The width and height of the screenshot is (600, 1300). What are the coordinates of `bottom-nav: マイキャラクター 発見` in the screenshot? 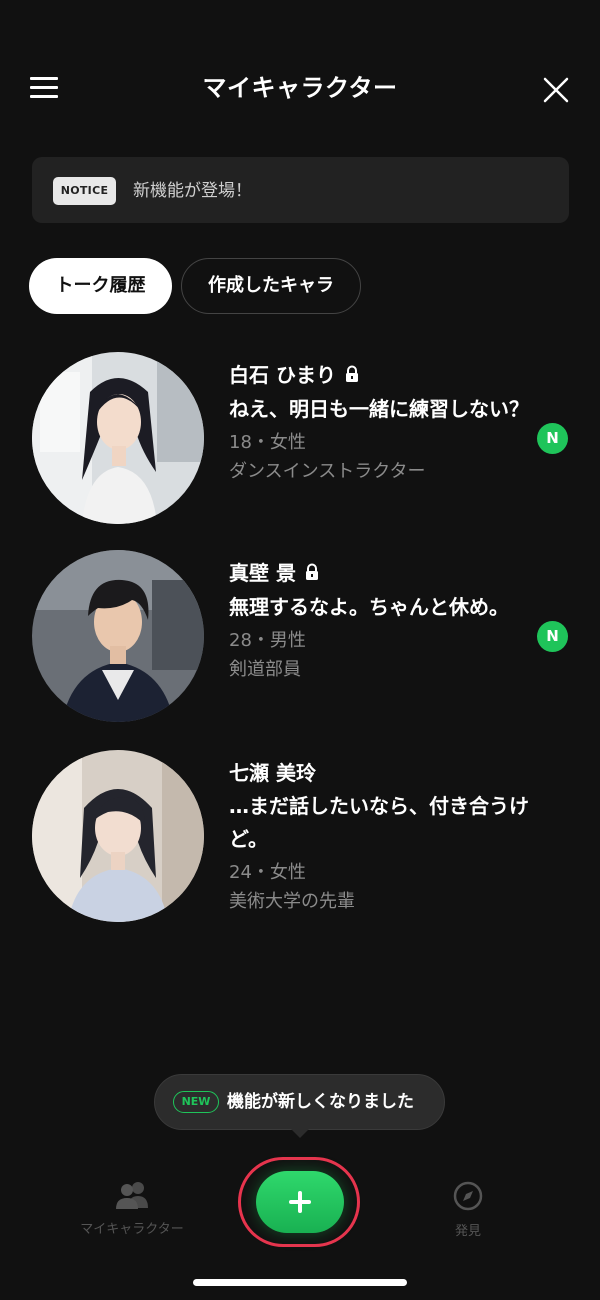 It's located at (300, 1205).